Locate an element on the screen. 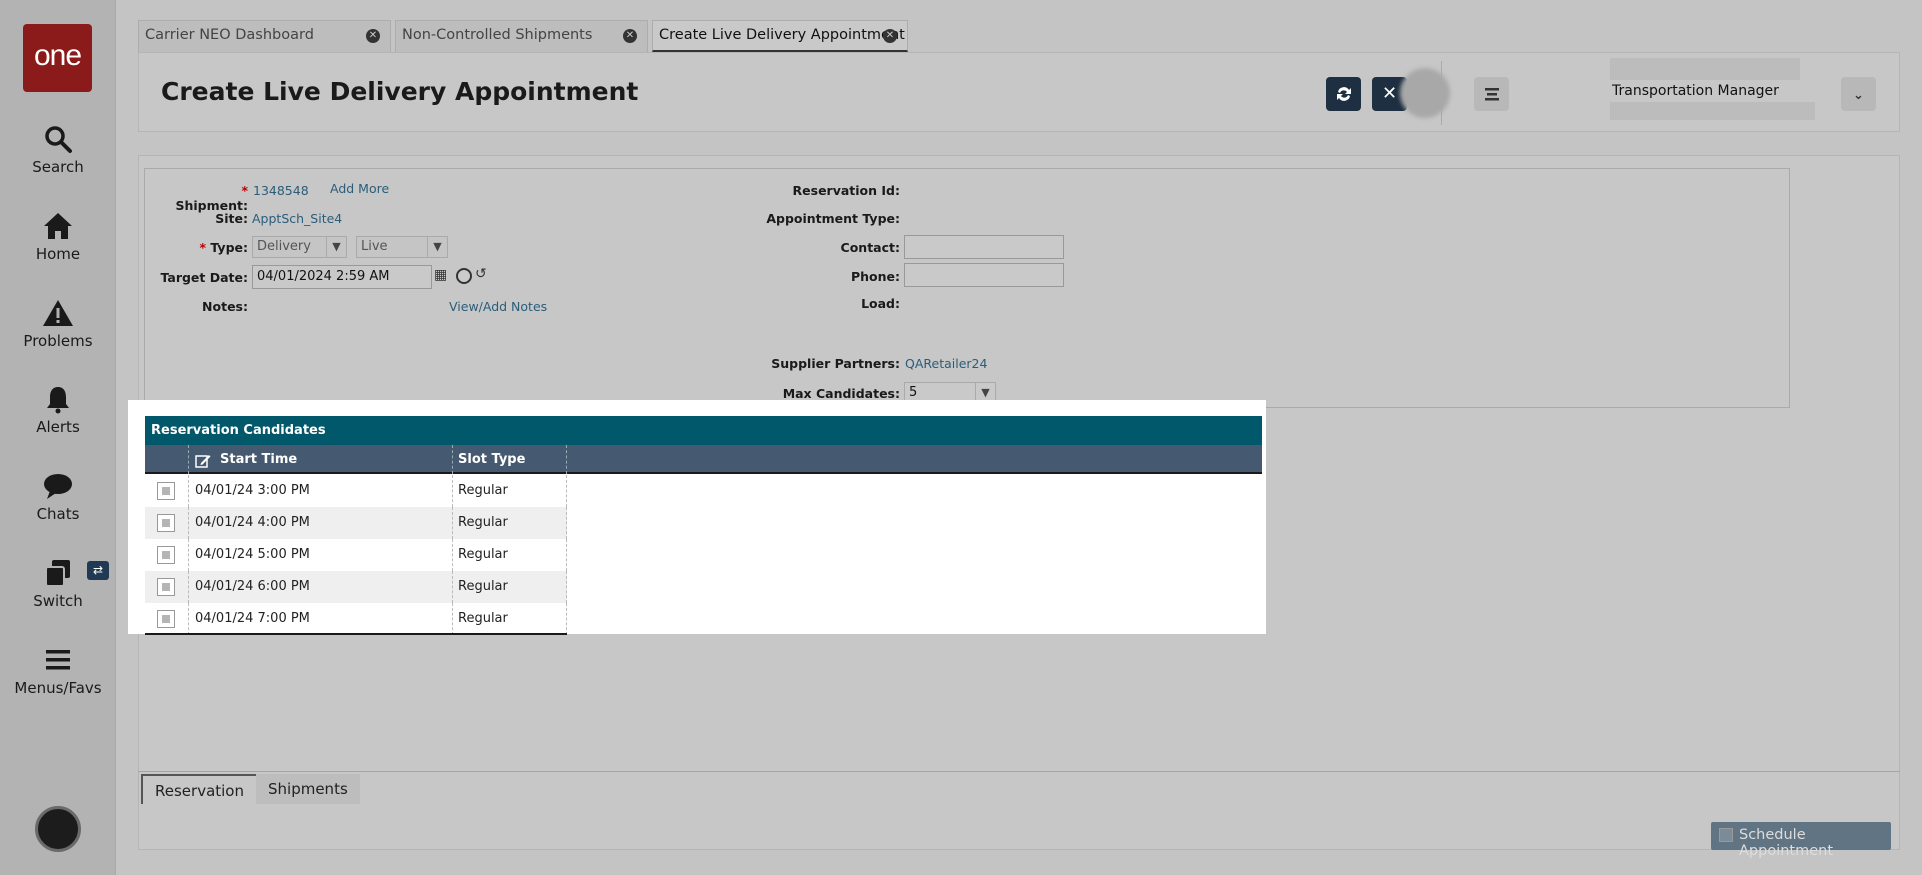 The image size is (1922, 875). tab-carrier-neo-dashboard: Carrier NEO Dashboard ✕ is located at coordinates (264, 36).